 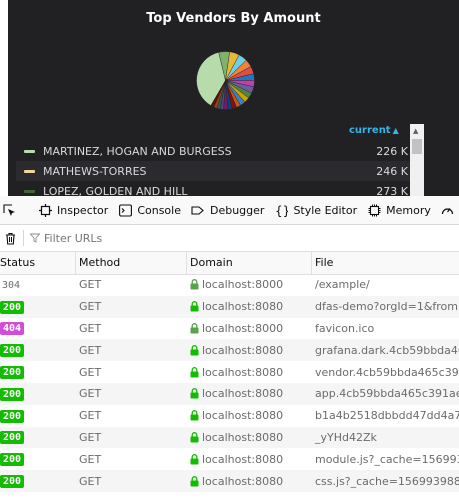 What do you see at coordinates (345, 328) in the screenshot?
I see `file-cell: favicon.ico` at bounding box center [345, 328].